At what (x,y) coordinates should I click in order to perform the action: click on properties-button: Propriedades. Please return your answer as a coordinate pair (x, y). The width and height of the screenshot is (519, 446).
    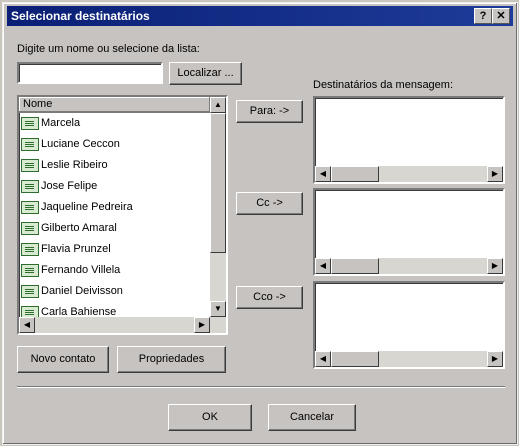
    Looking at the image, I should click on (171, 359).